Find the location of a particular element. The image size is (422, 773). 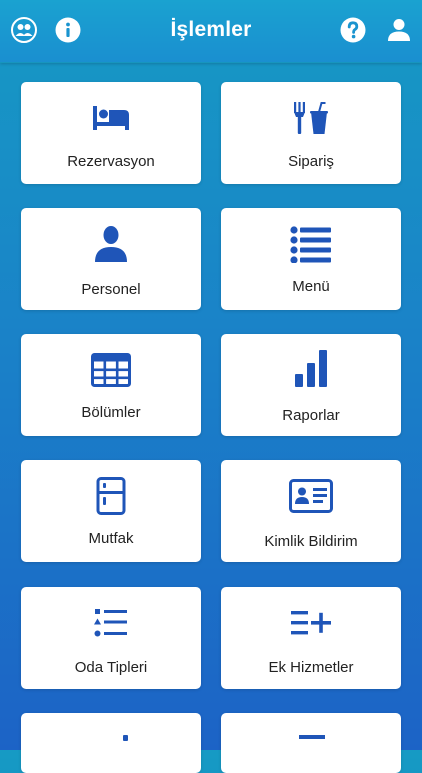

bar-chart-icon is located at coordinates (311, 368).